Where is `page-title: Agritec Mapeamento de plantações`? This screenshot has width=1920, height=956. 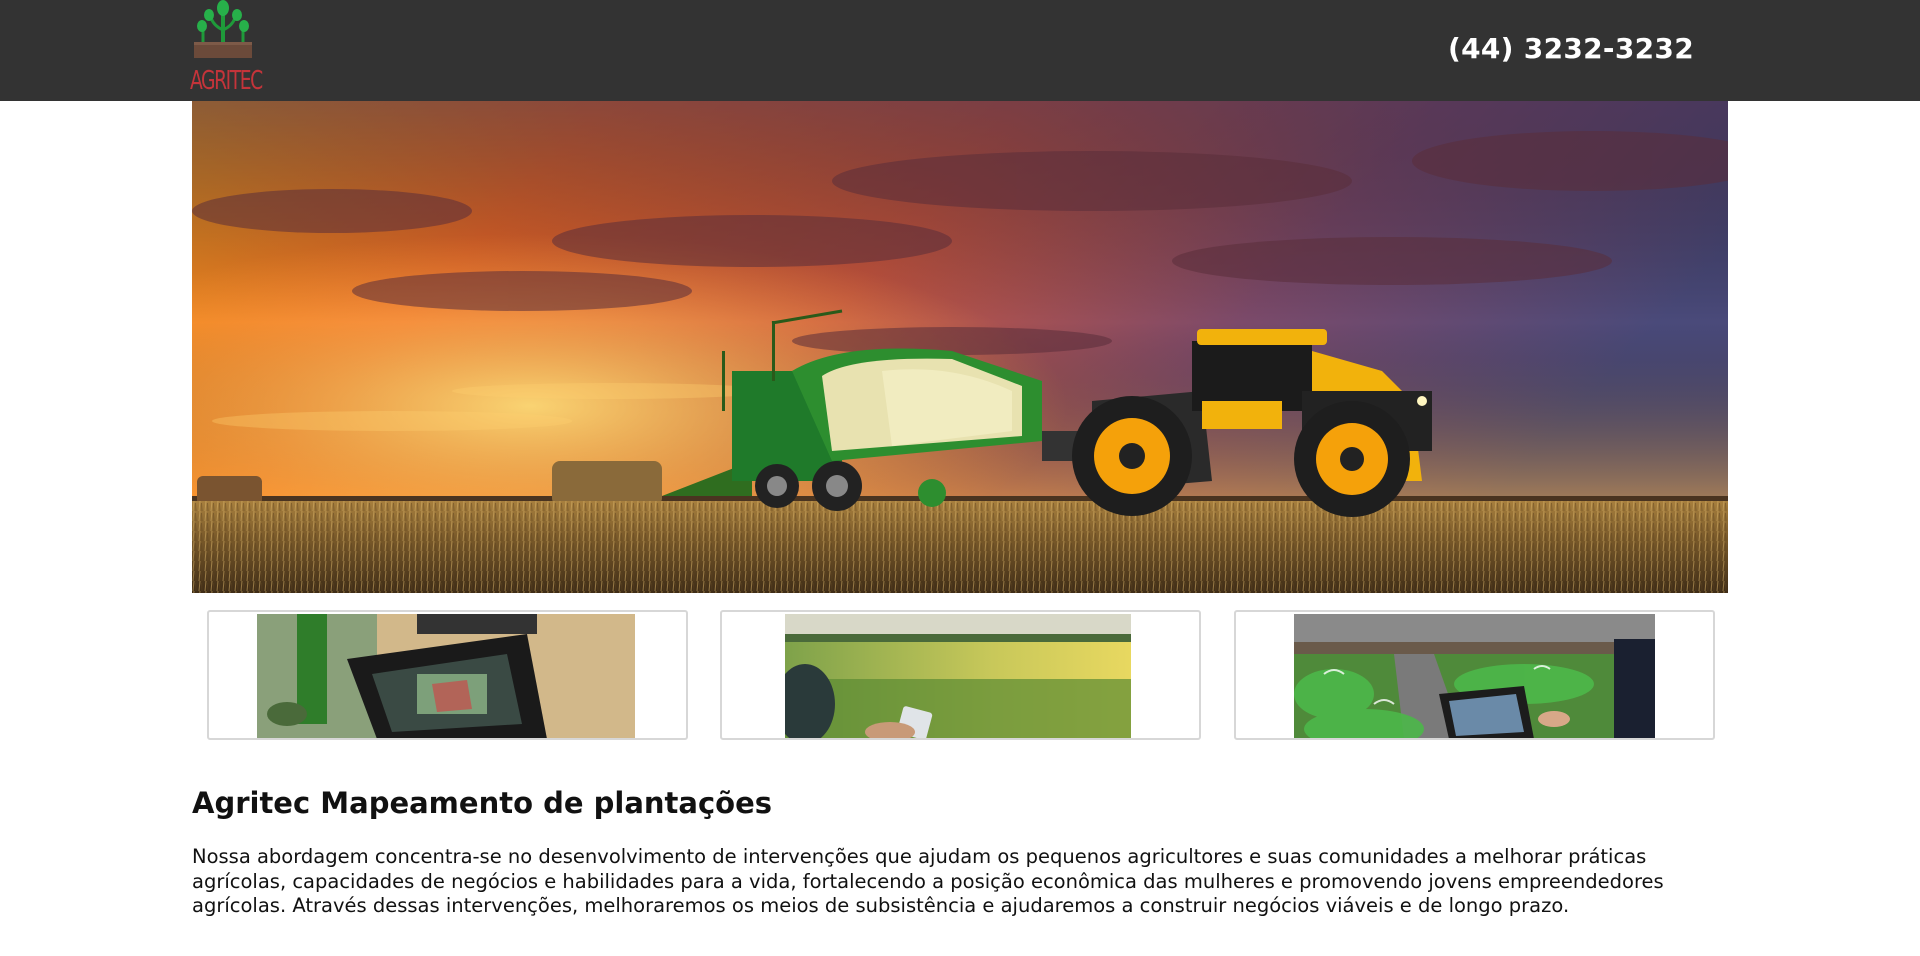
page-title: Agritec Mapeamento de plantações is located at coordinates (482, 803).